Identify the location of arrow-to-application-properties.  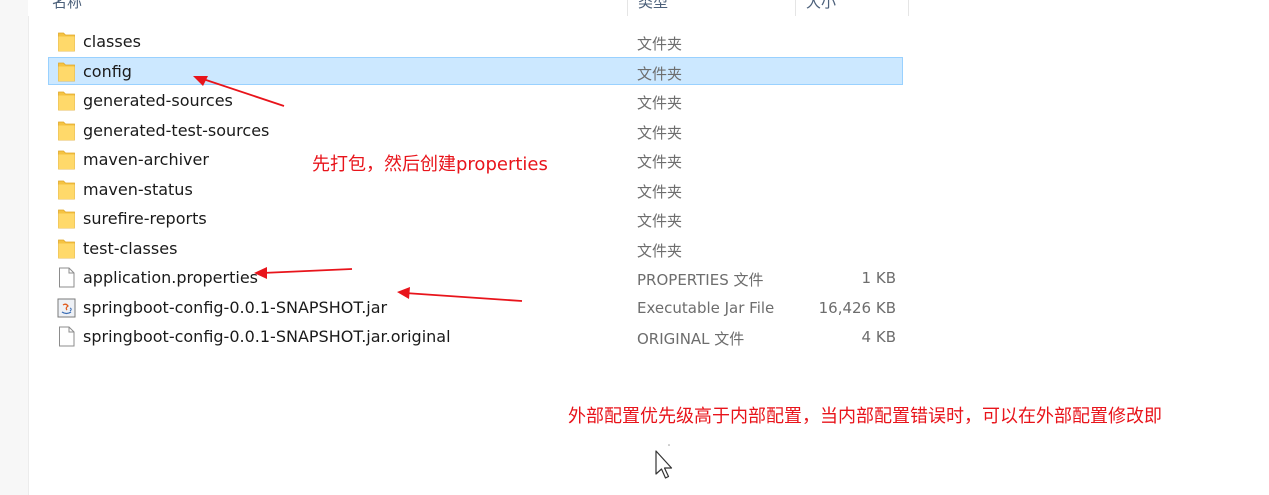
(303, 273).